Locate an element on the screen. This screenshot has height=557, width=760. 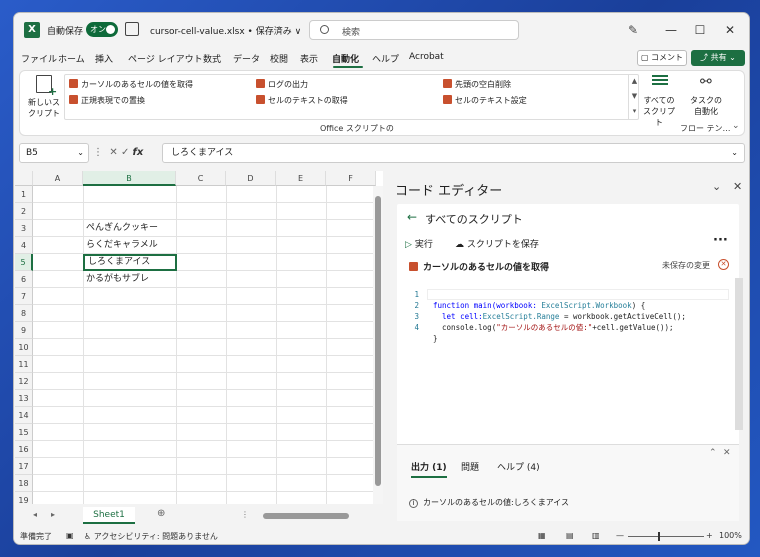
zoom-in-icon: + is located at coordinates (709, 535).